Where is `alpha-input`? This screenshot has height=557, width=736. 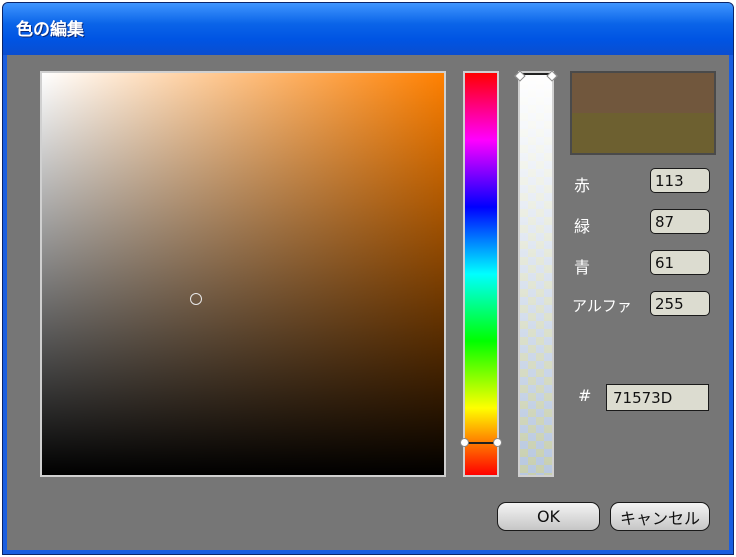
alpha-input is located at coordinates (680, 303).